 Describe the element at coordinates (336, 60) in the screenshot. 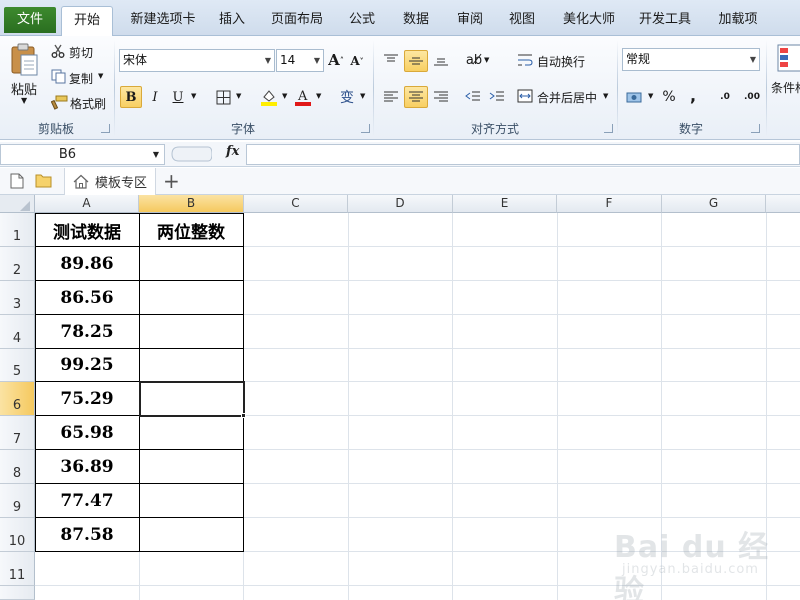

I see `grow-font-icon: A ˄` at that location.